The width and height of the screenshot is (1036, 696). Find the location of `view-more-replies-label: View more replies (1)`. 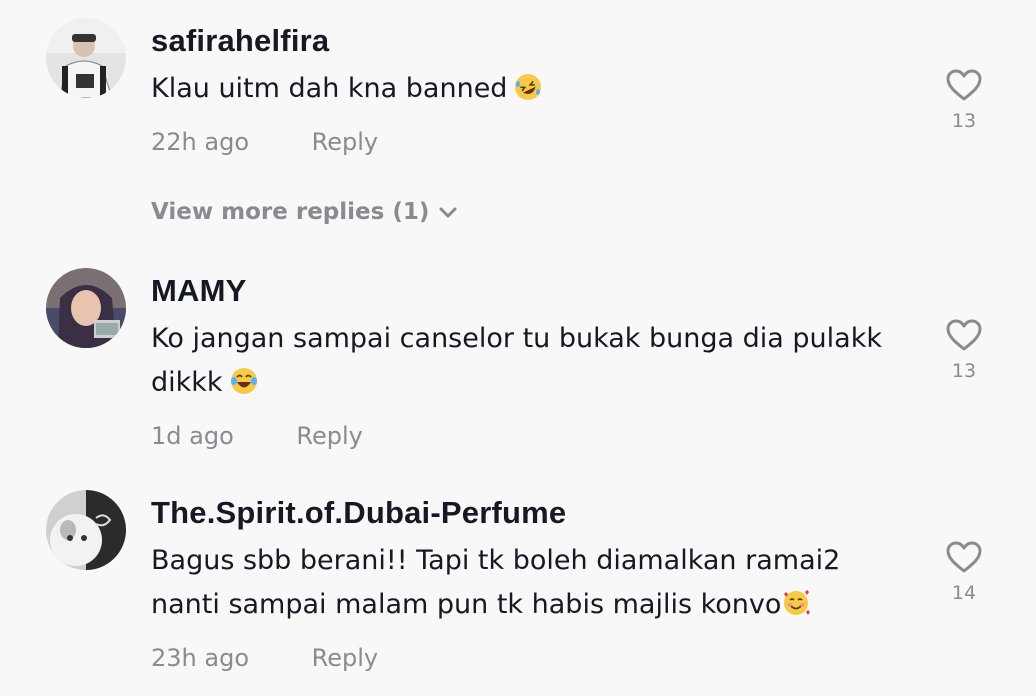

view-more-replies-label: View more replies (1) is located at coordinates (290, 212).